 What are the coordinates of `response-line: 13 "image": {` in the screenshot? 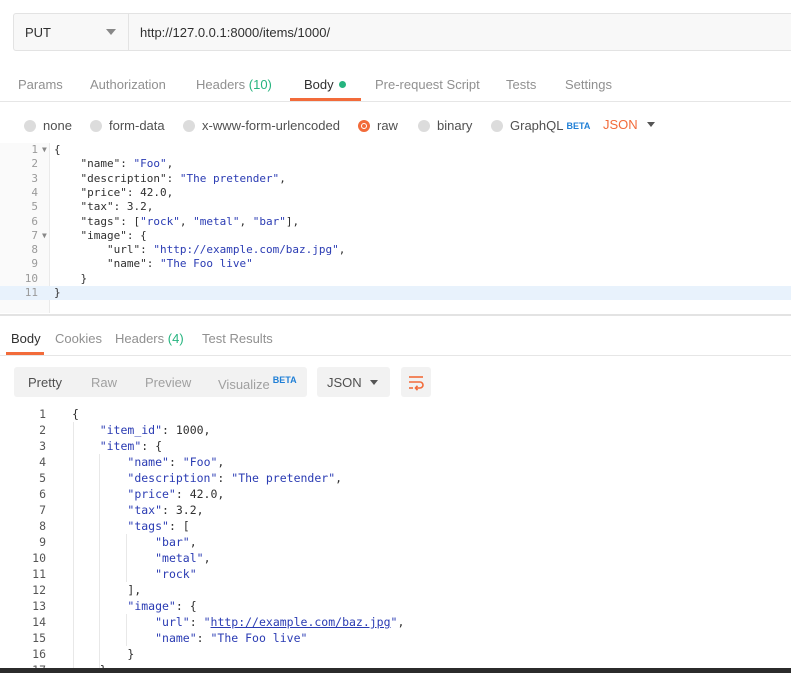 It's located at (114, 606).